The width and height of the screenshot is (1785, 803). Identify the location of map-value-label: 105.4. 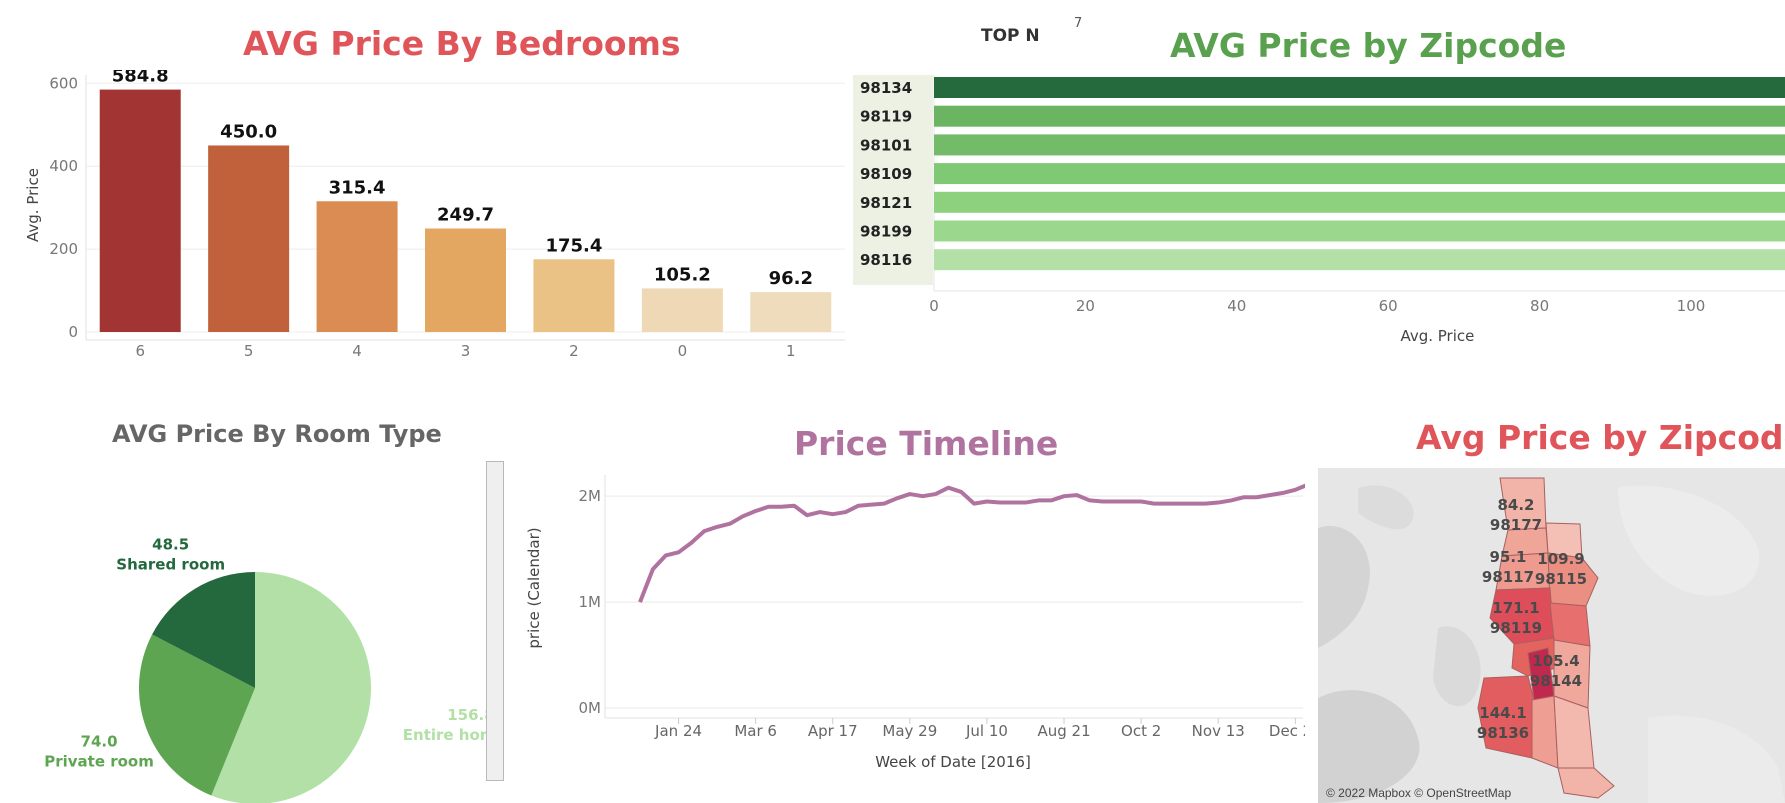
(1555, 661).